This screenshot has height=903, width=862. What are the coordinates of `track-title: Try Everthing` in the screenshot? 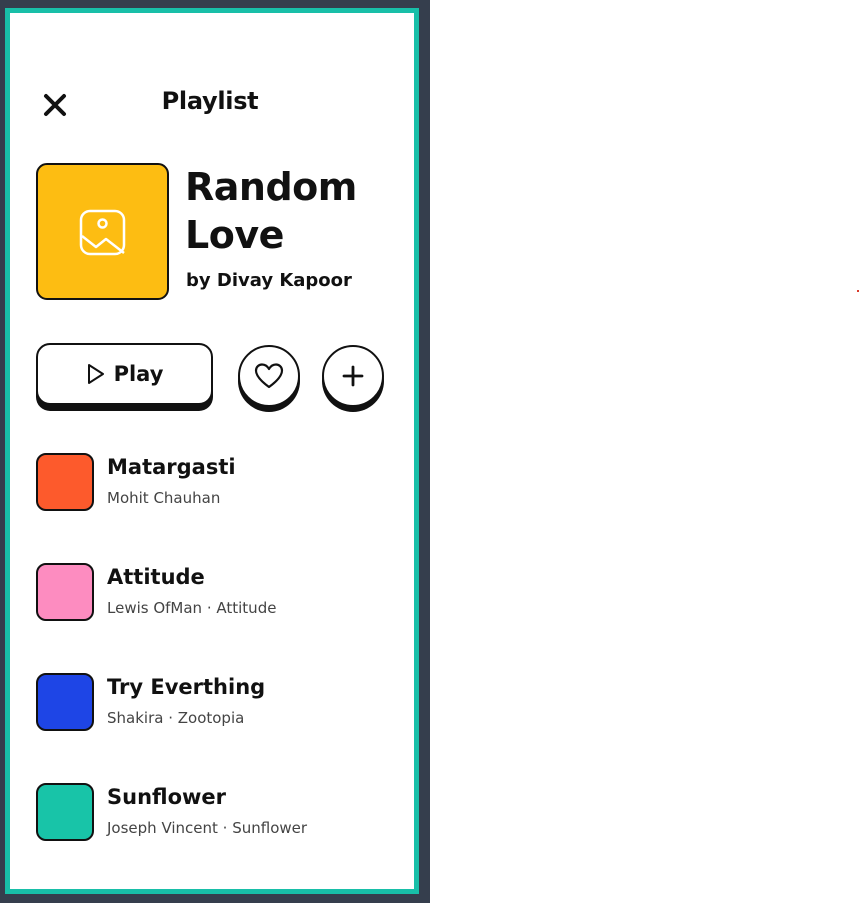 It's located at (186, 687).